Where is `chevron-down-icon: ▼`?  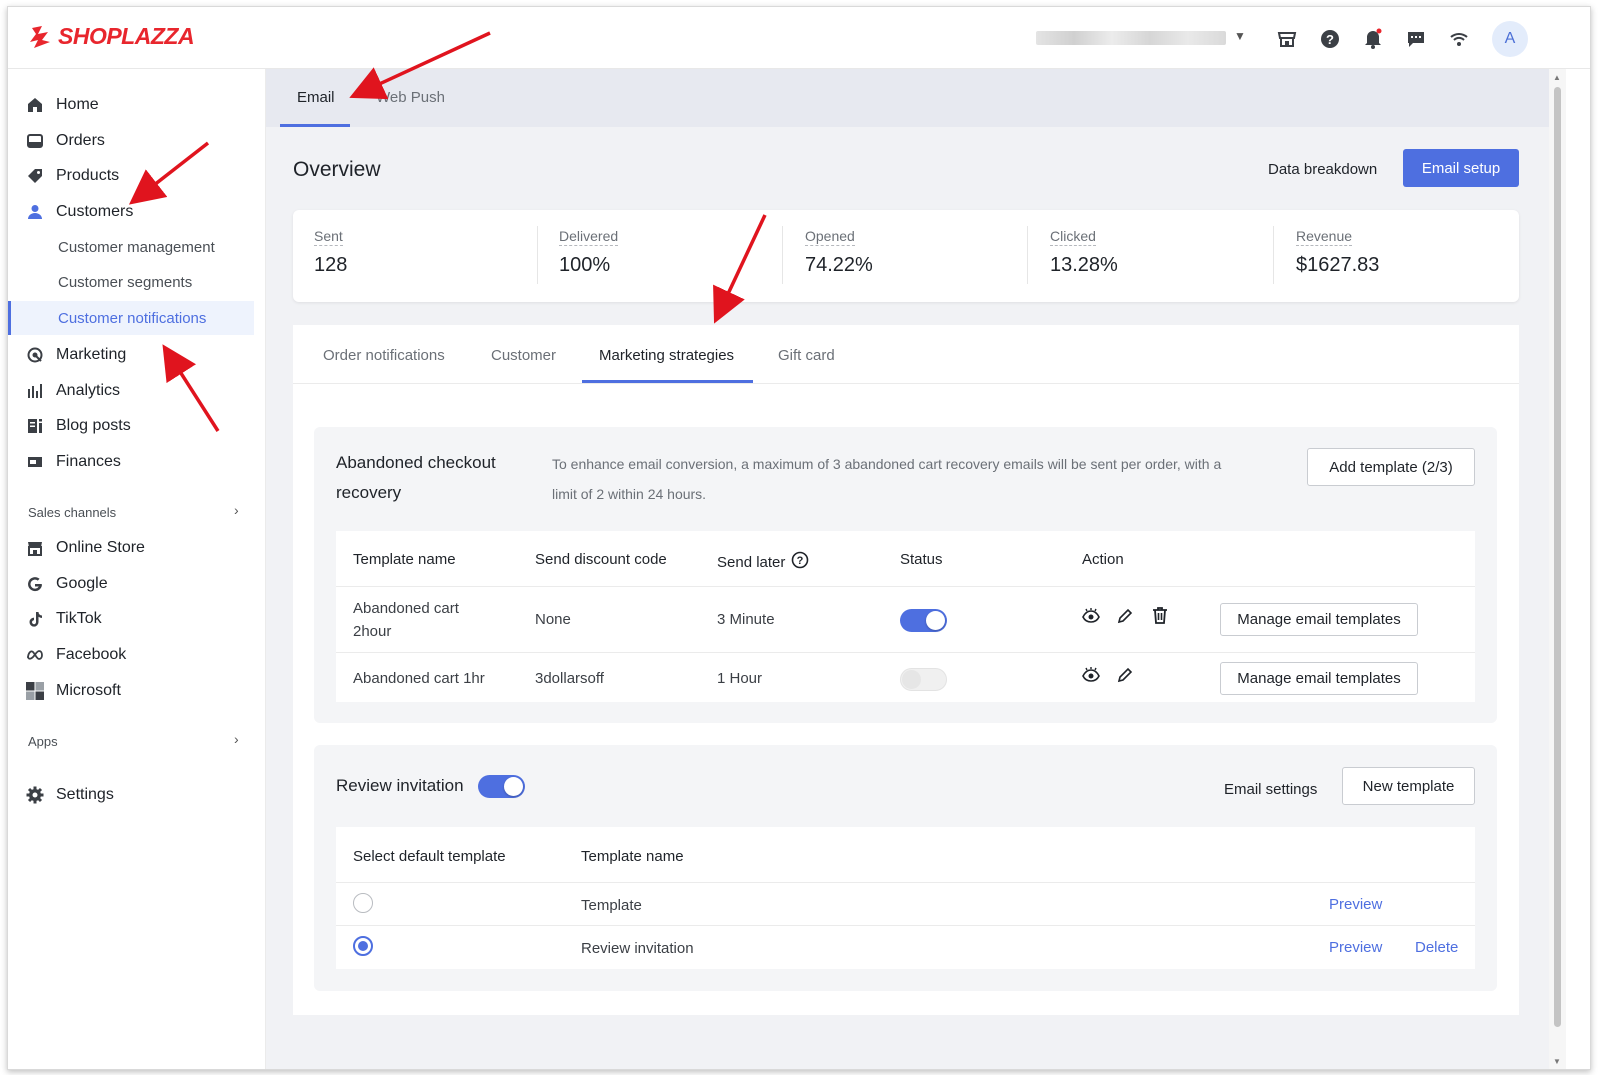 chevron-down-icon: ▼ is located at coordinates (1240, 36).